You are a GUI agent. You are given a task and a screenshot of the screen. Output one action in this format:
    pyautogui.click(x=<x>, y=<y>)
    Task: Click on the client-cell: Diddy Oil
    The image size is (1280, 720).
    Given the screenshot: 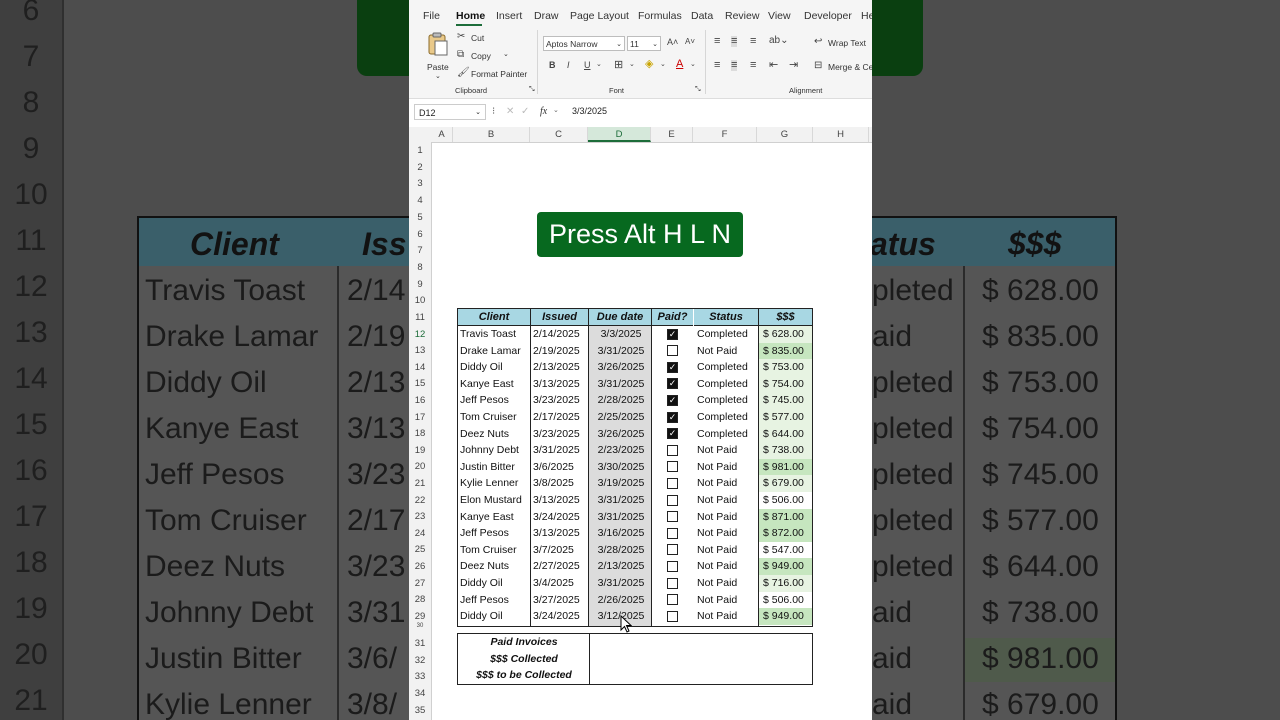 What is the action you would take?
    pyautogui.click(x=495, y=616)
    